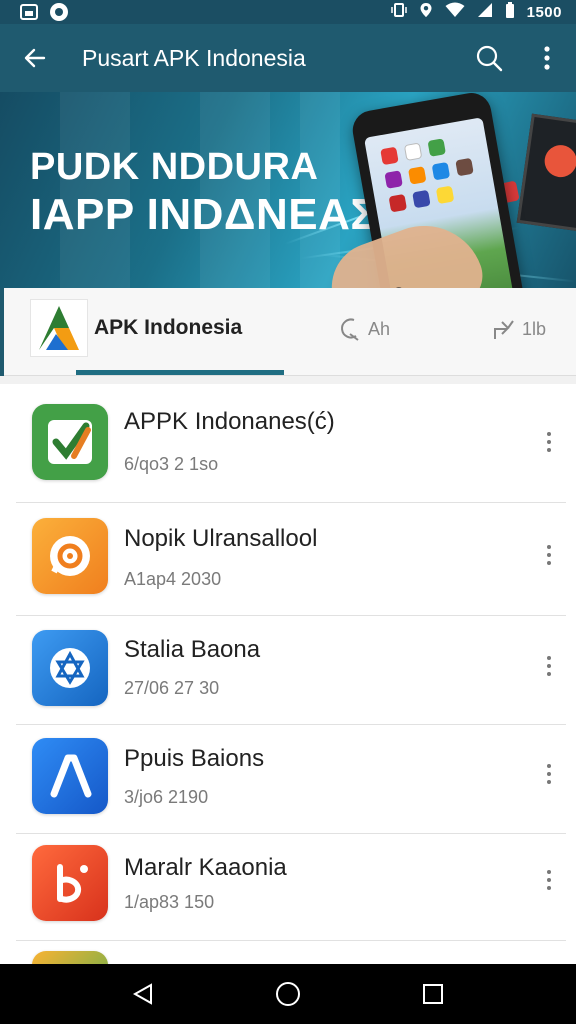 This screenshot has height=1024, width=576. Describe the element at coordinates (398, 12) in the screenshot. I see `vibrate-icon` at that location.